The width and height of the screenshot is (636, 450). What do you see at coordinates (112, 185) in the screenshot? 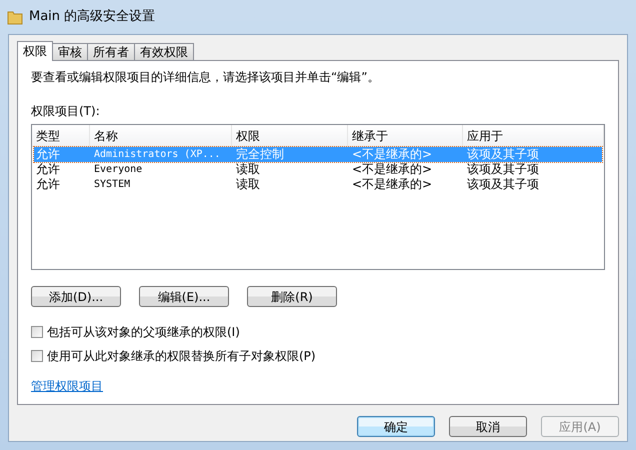
I see `table-cell-text: SYSTEM` at bounding box center [112, 185].